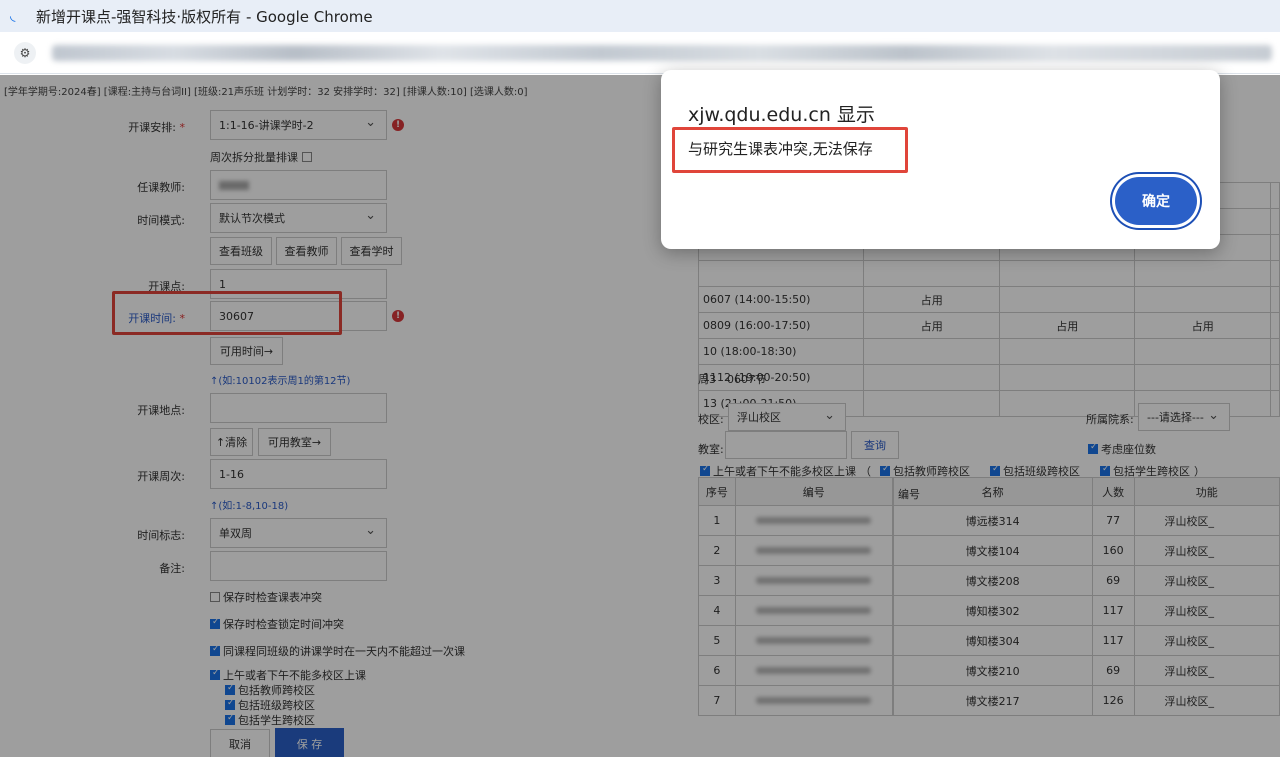 The width and height of the screenshot is (1280, 757). Describe the element at coordinates (25, 52) in the screenshot. I see `site-settings-icon: ⚙` at that location.